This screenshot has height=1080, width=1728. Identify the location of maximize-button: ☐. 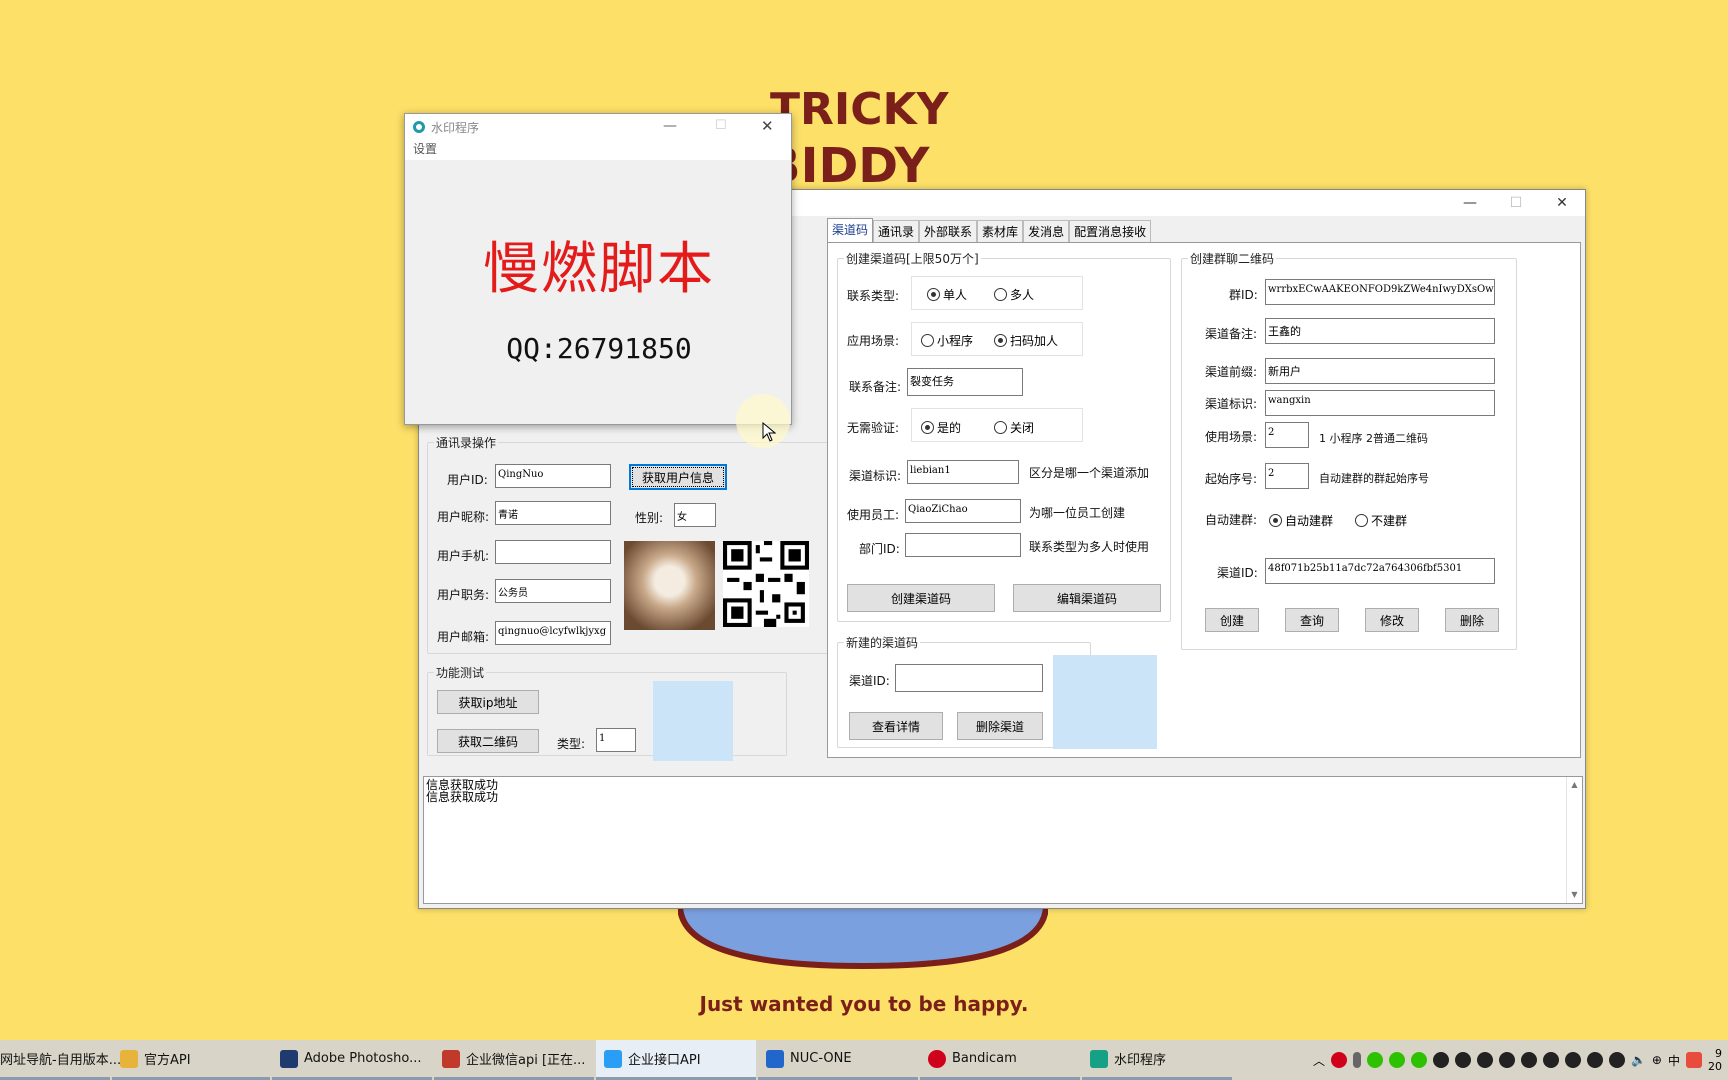
(1516, 203).